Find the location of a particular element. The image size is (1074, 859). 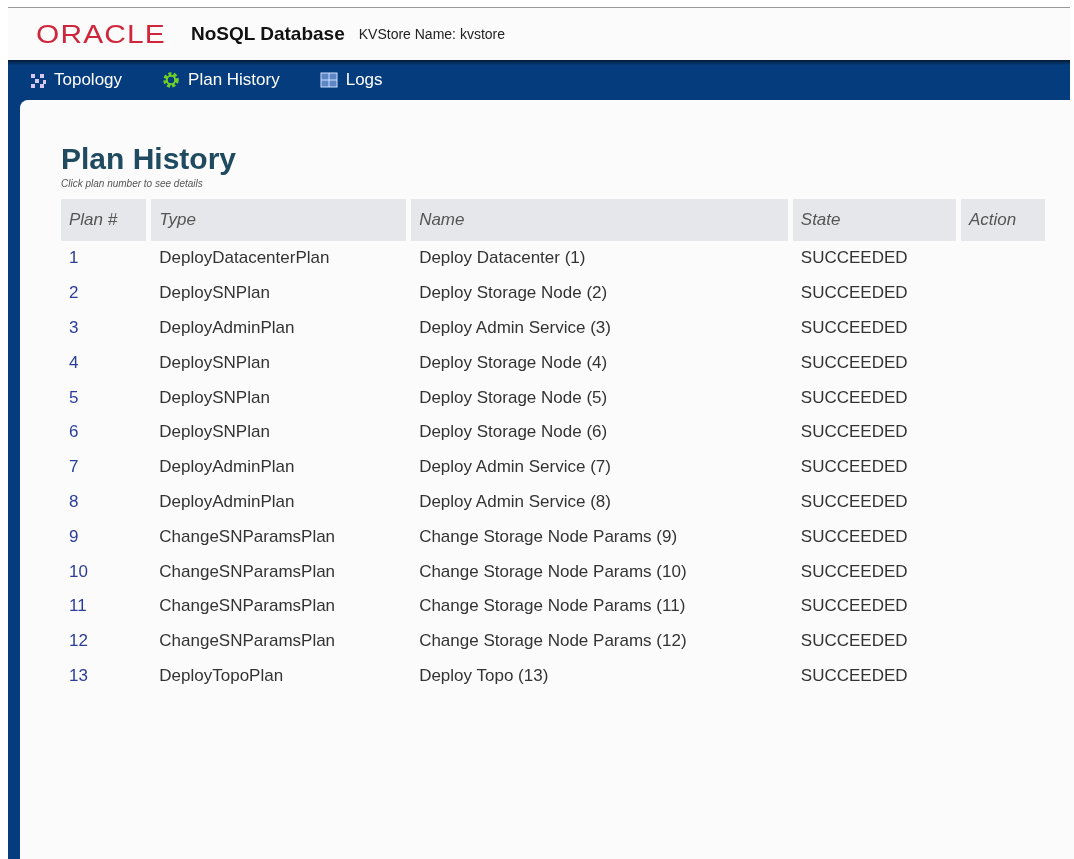

plan-link: 12 is located at coordinates (78, 641).